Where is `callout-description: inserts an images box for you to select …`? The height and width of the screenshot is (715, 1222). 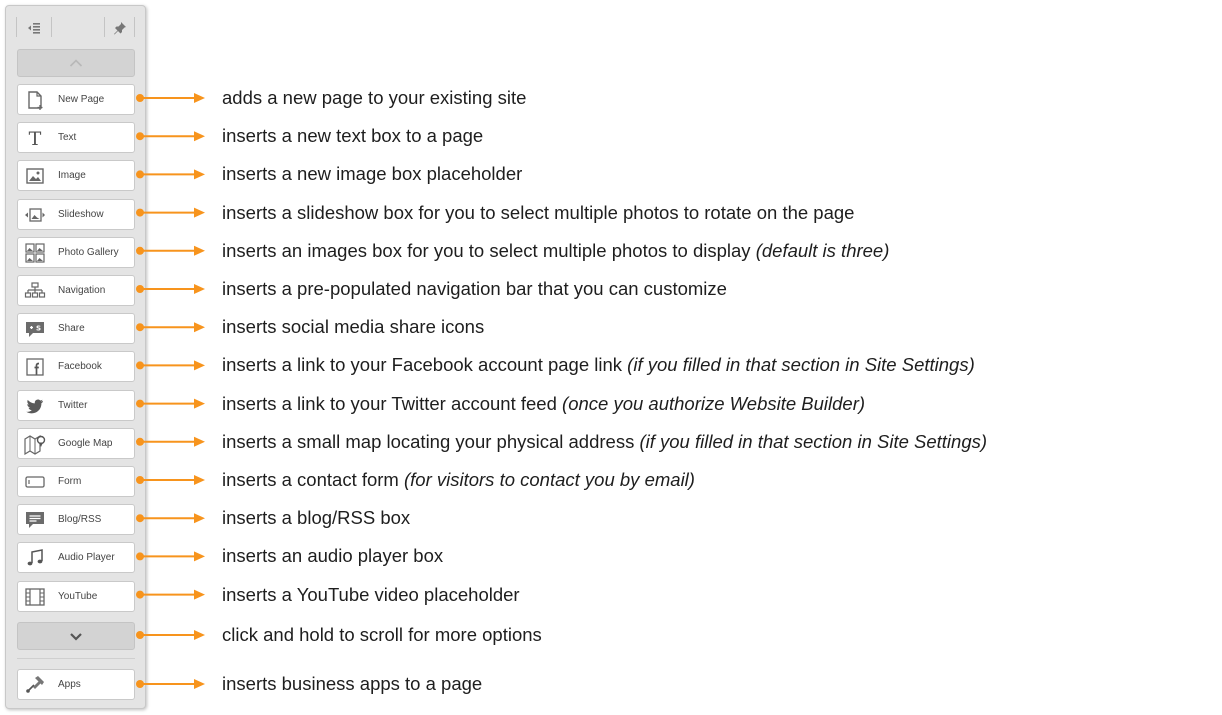
callout-description: inserts an images box for you to select … is located at coordinates (555, 251).